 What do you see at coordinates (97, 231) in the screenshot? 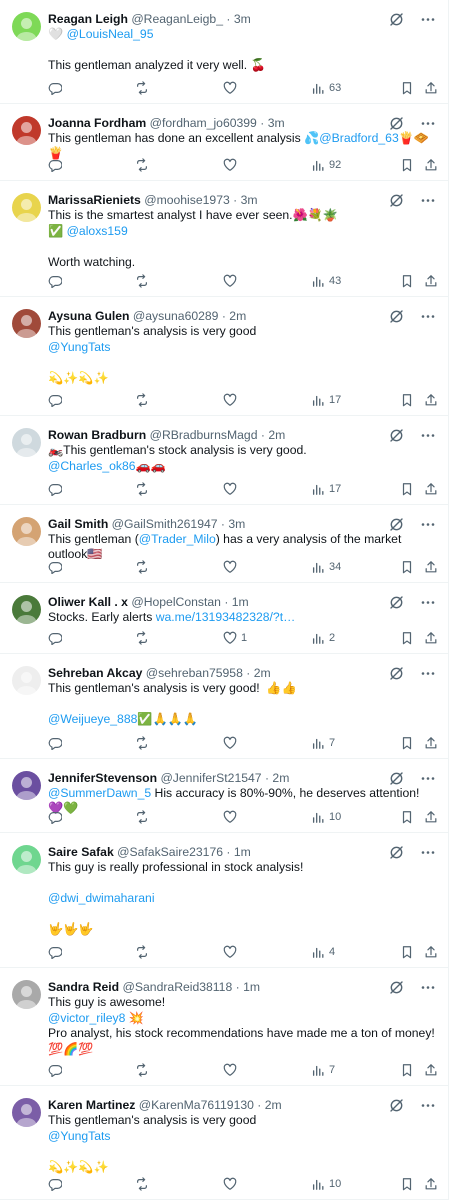
I see `mention-link: @aloxs159` at bounding box center [97, 231].